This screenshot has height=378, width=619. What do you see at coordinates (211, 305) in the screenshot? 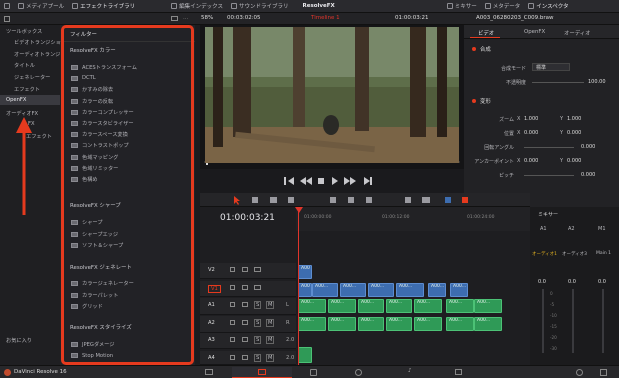
I see `track-id: A1` at bounding box center [211, 305].